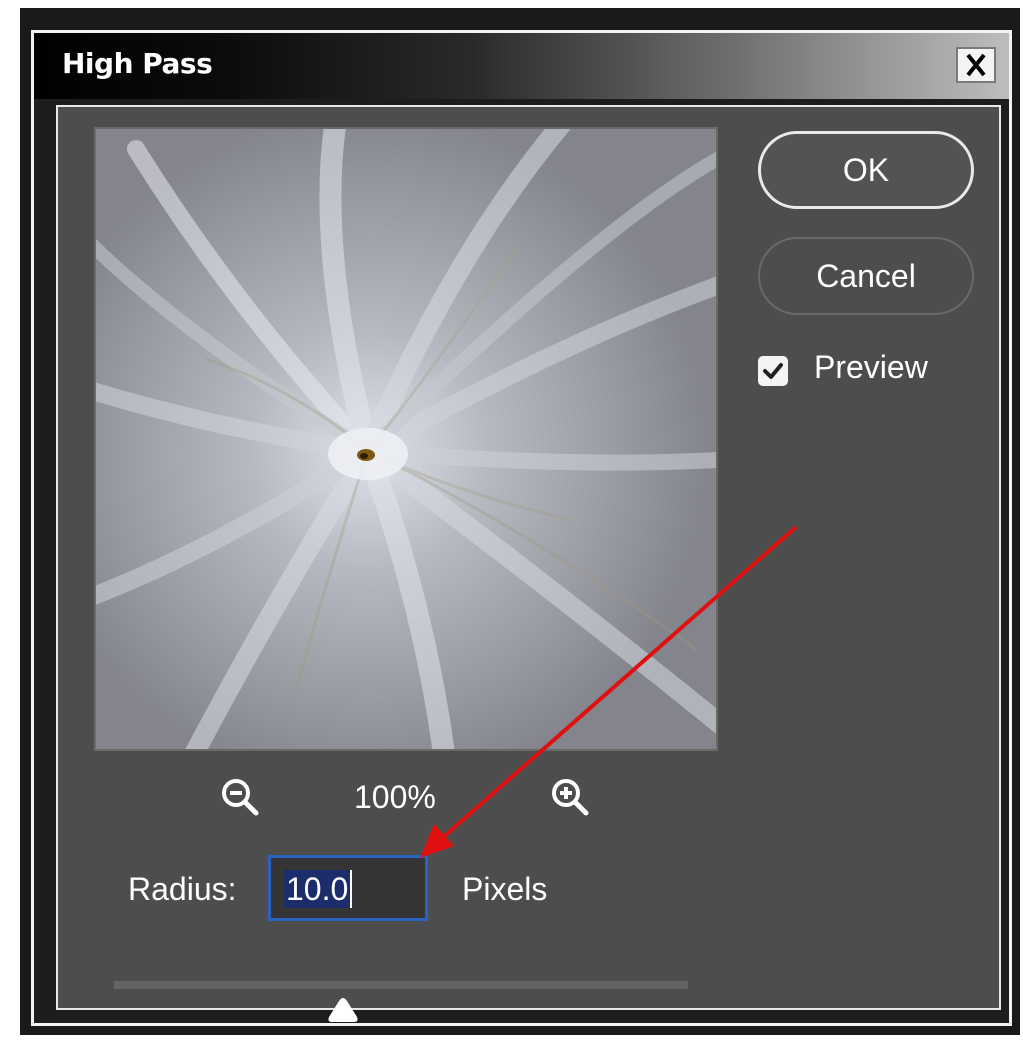 The image size is (1023, 1043). Describe the element at coordinates (395, 797) in the screenshot. I see `zoom-level: 100%` at that location.